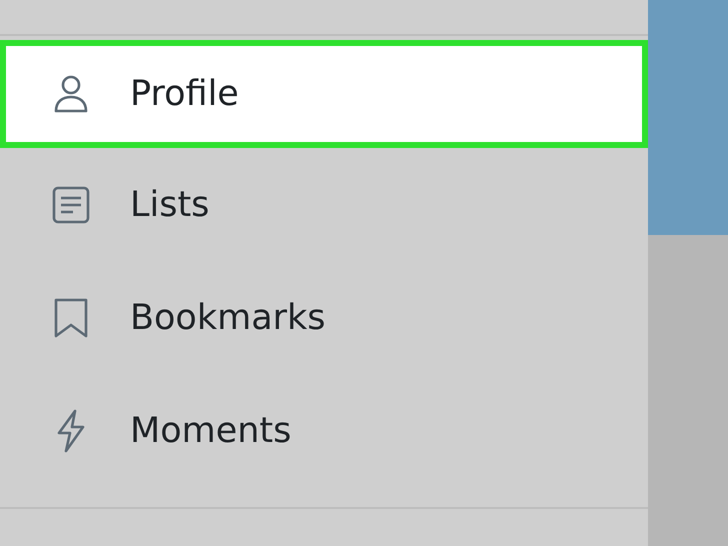 This screenshot has width=728, height=546. I want to click on lightning-icon, so click(71, 430).